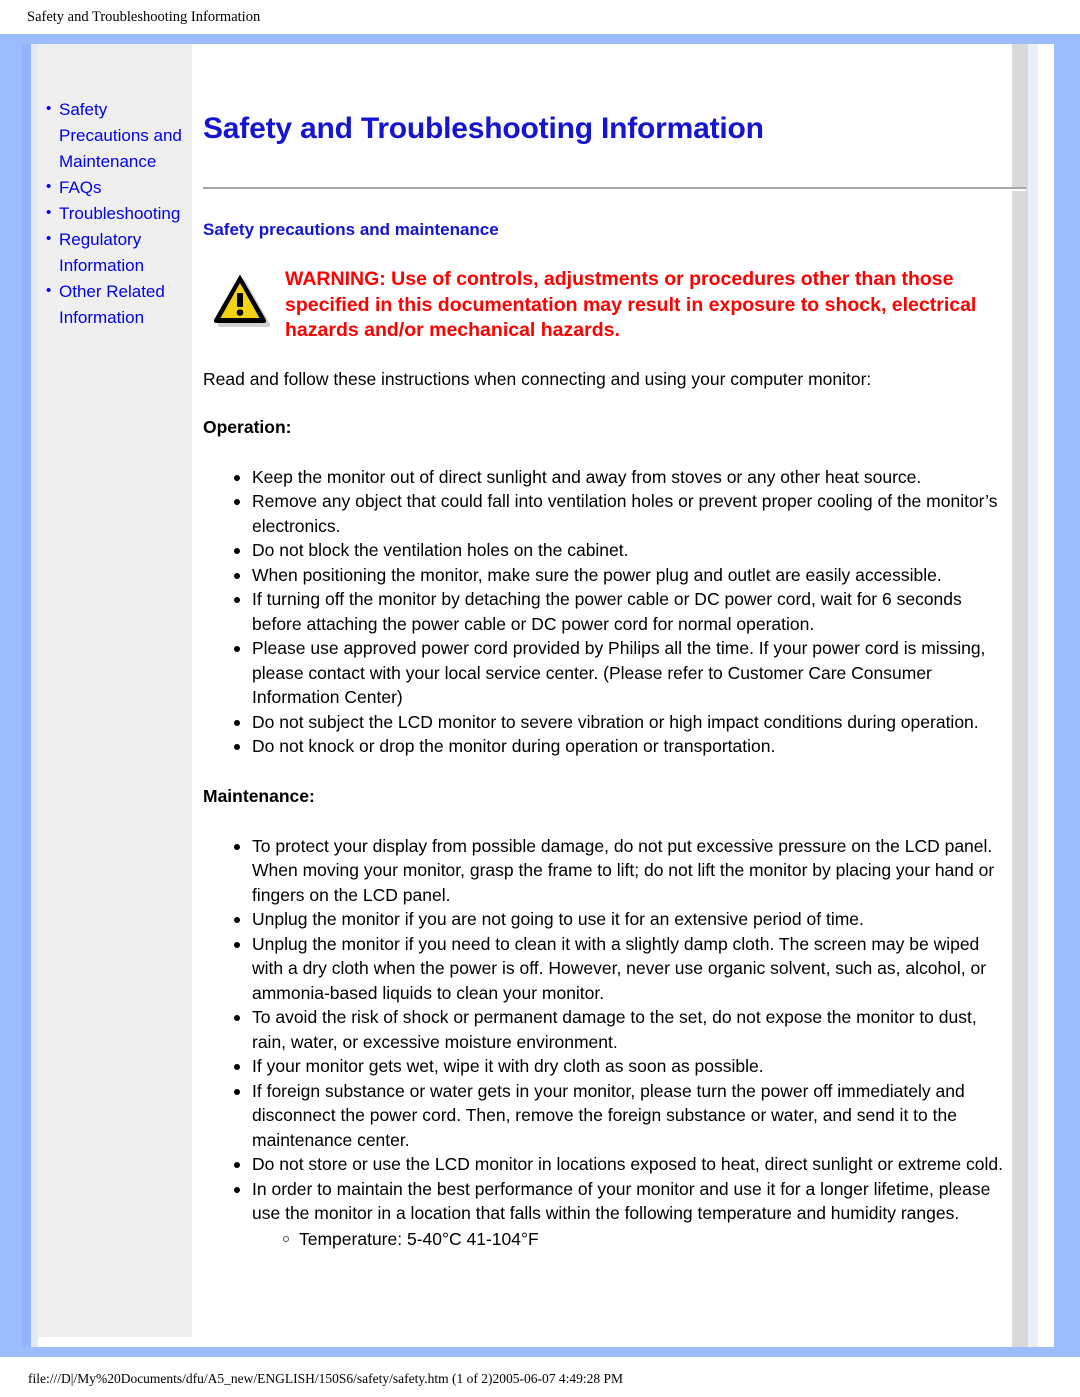 Image resolution: width=1080 pixels, height=1397 pixels. Describe the element at coordinates (1033, 695) in the screenshot. I see `right-pale-strip` at that location.